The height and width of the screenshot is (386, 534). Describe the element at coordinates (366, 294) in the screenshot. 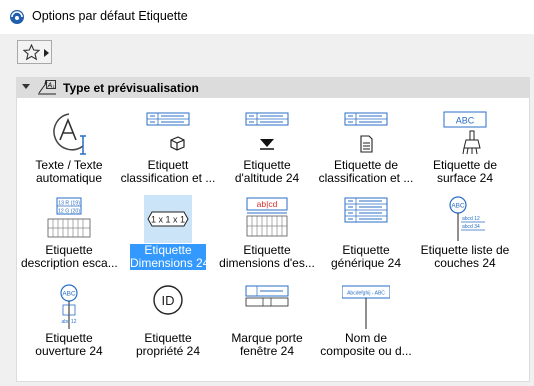

I see `composite-text: Abcdefghij - ABC` at that location.